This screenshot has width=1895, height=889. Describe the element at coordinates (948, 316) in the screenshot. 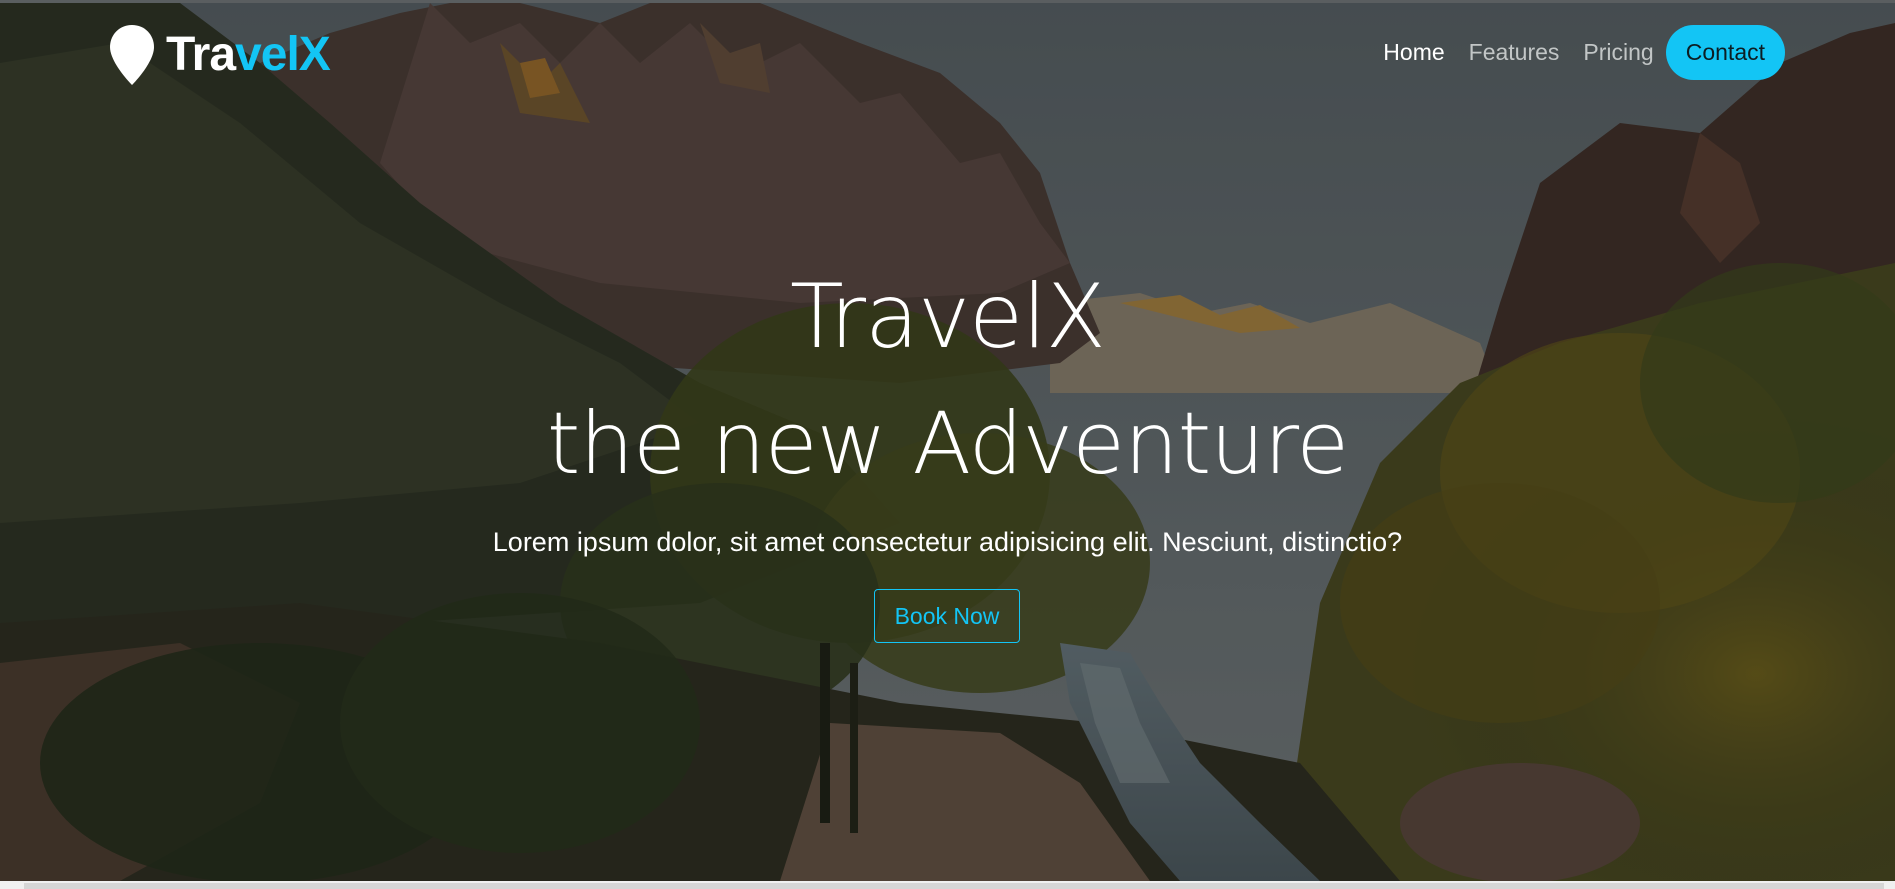

I see `hero-title-line-1: TravelX` at that location.